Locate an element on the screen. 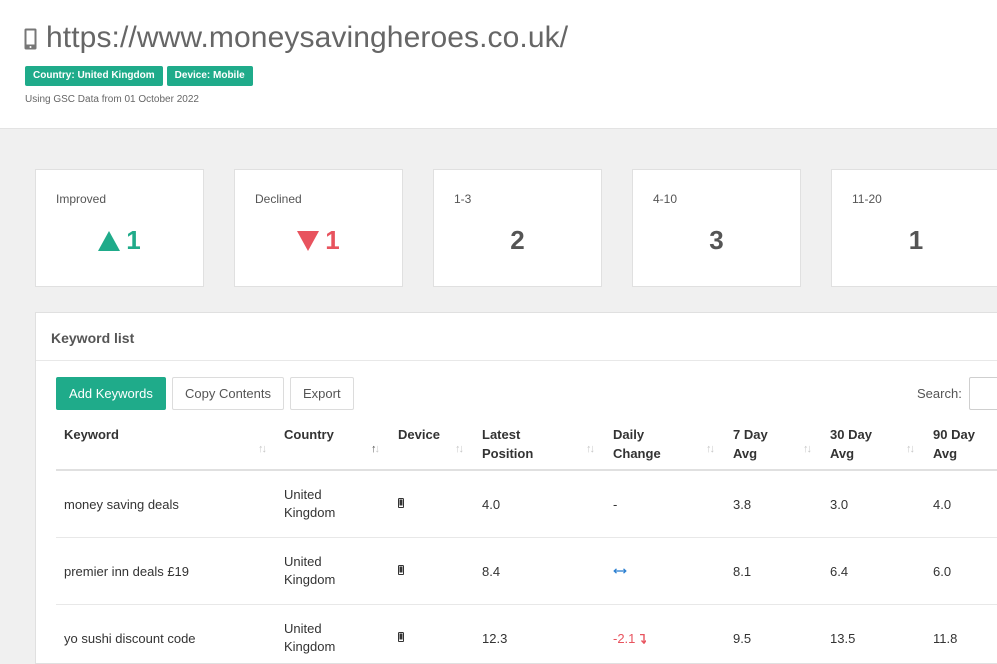  stat-label: Improved is located at coordinates (81, 199).